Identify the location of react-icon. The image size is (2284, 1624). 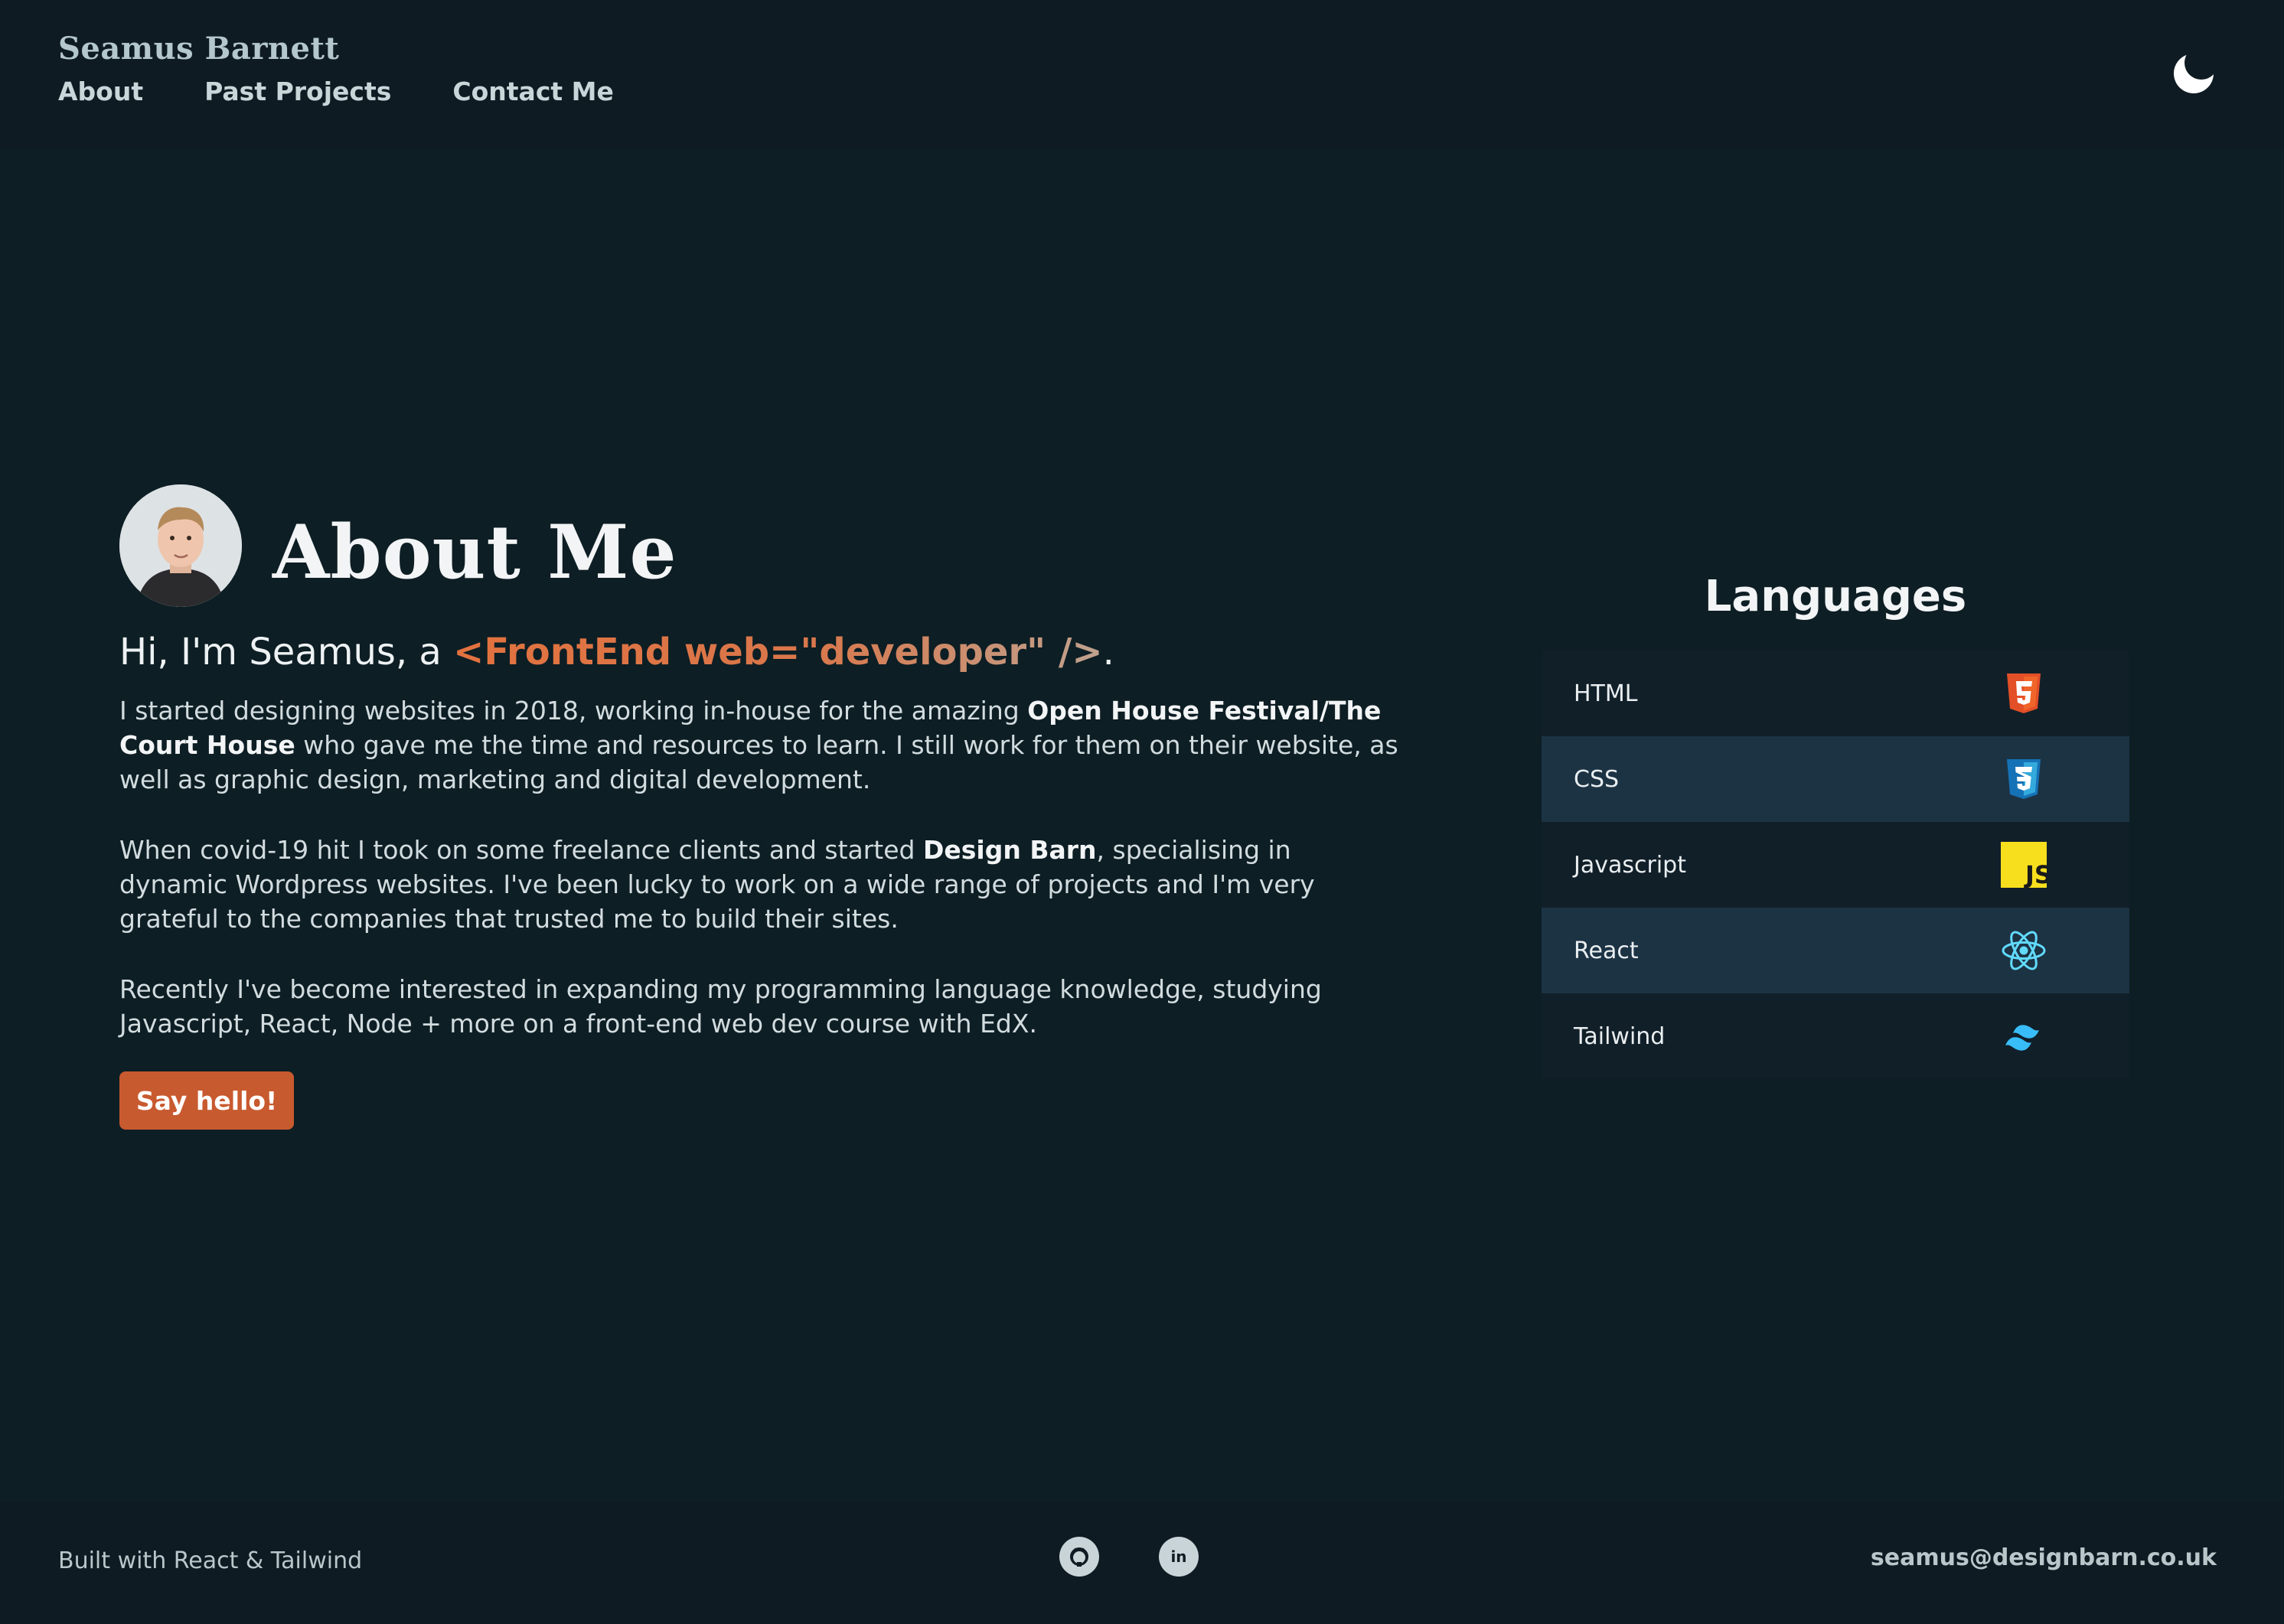
(2024, 950).